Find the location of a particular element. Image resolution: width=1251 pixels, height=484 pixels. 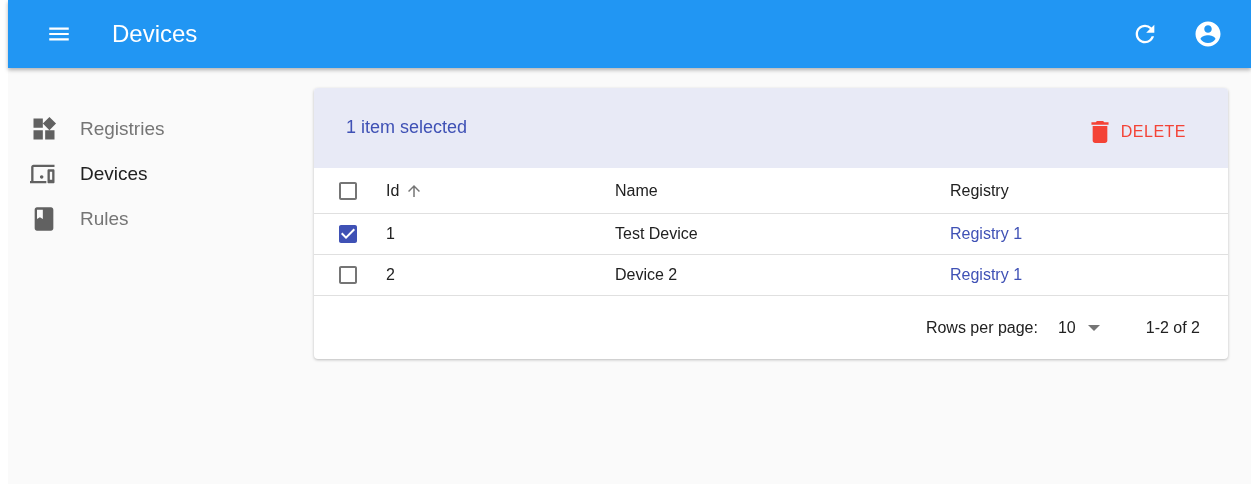

table-cell-text: Device 2 is located at coordinates (647, 275).